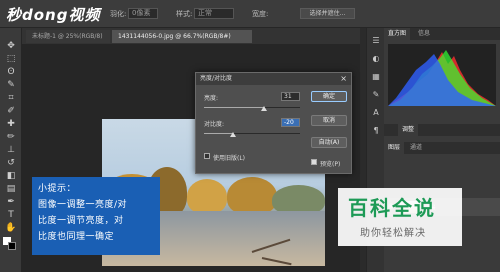 This screenshot has width=500, height=272. I want to click on brightness-slider-track, so click(252, 107).